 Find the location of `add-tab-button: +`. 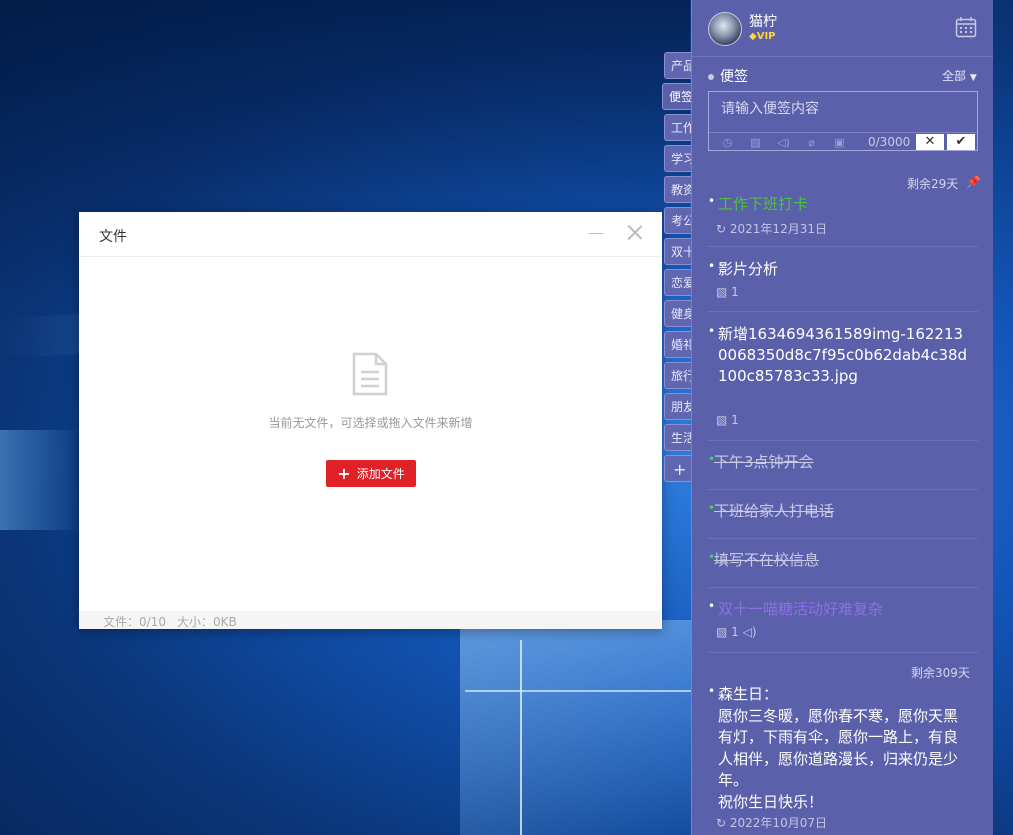

add-tab-button: + is located at coordinates (679, 468).